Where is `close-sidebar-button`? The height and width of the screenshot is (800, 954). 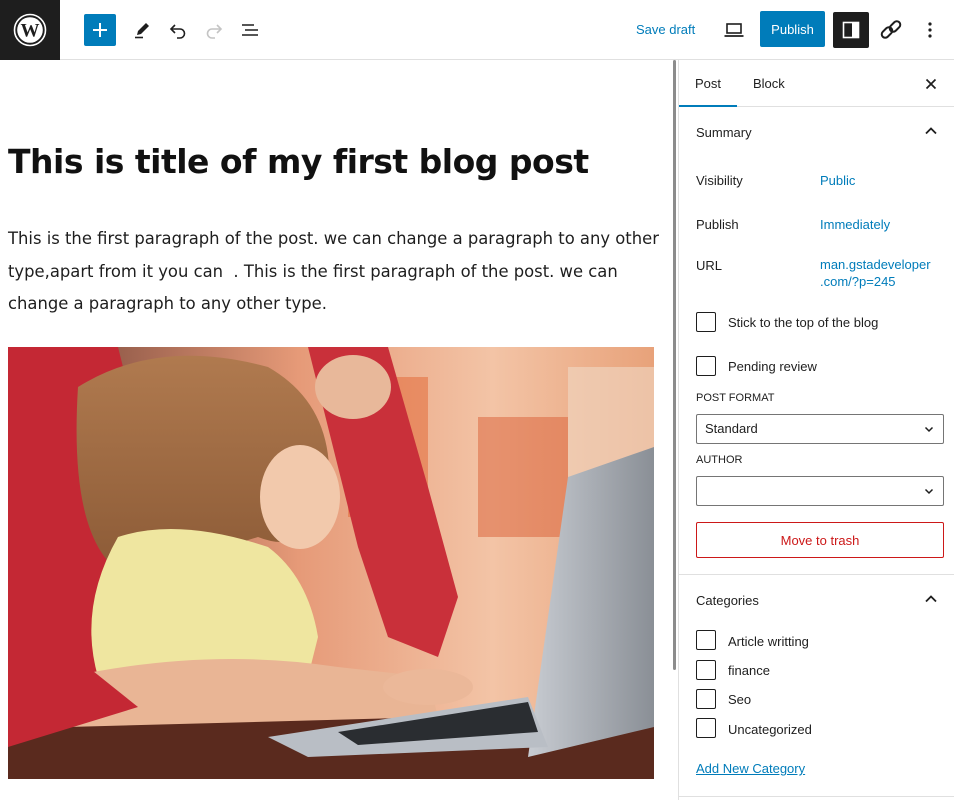
close-sidebar-button is located at coordinates (931, 84).